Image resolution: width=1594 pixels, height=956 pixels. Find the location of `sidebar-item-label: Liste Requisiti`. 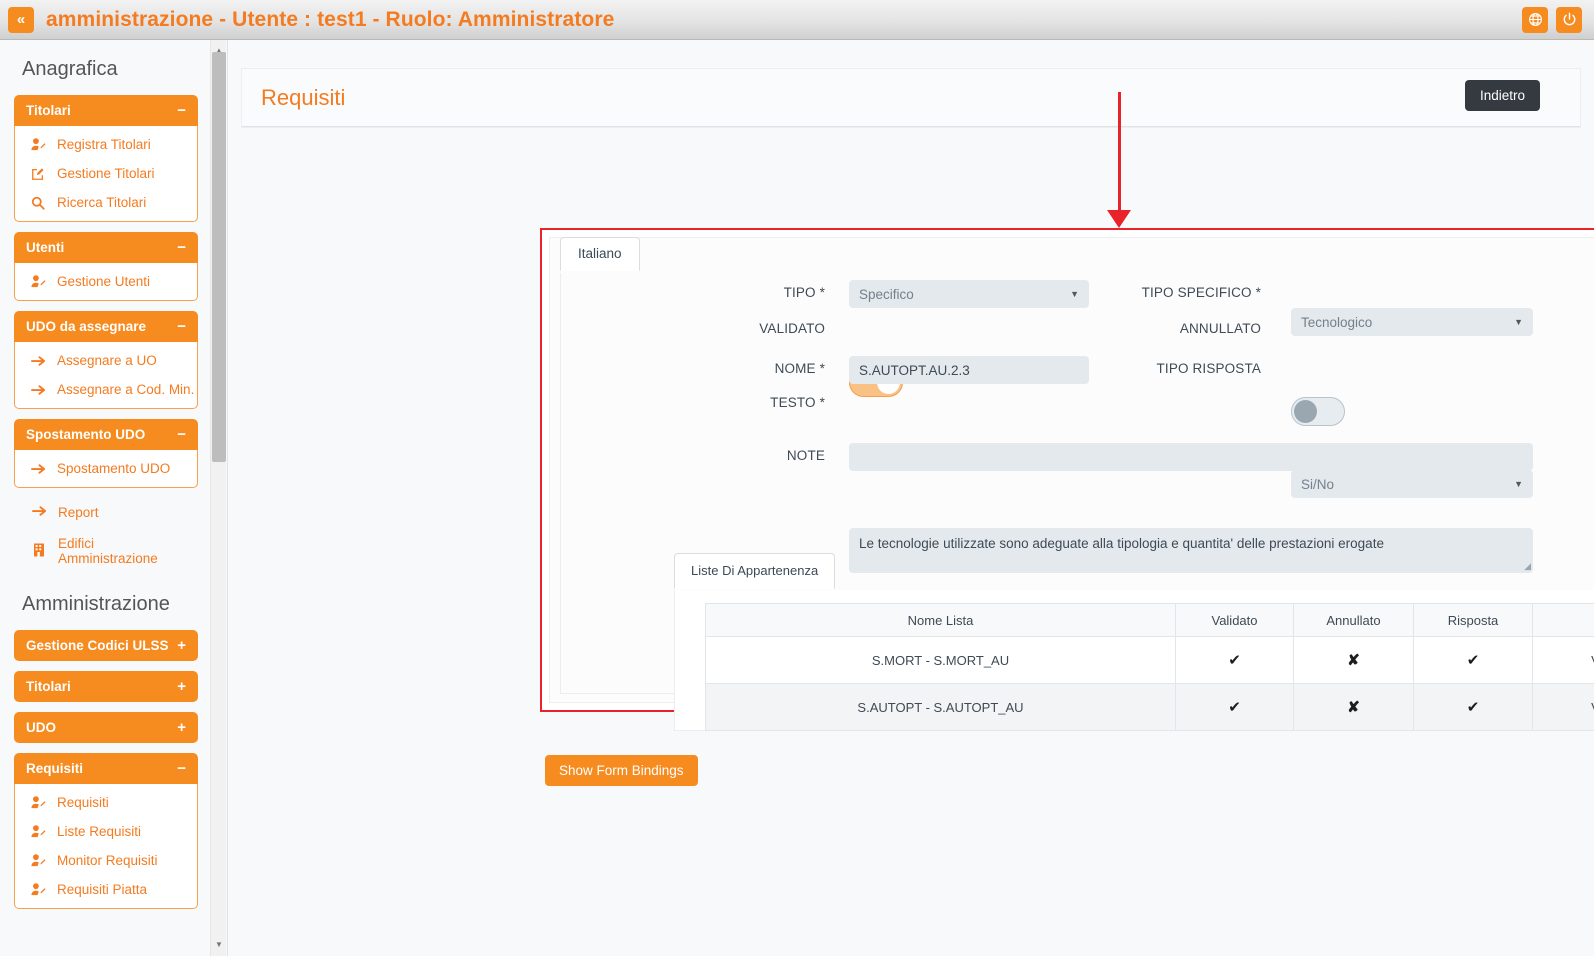

sidebar-item-label: Liste Requisiti is located at coordinates (99, 831).